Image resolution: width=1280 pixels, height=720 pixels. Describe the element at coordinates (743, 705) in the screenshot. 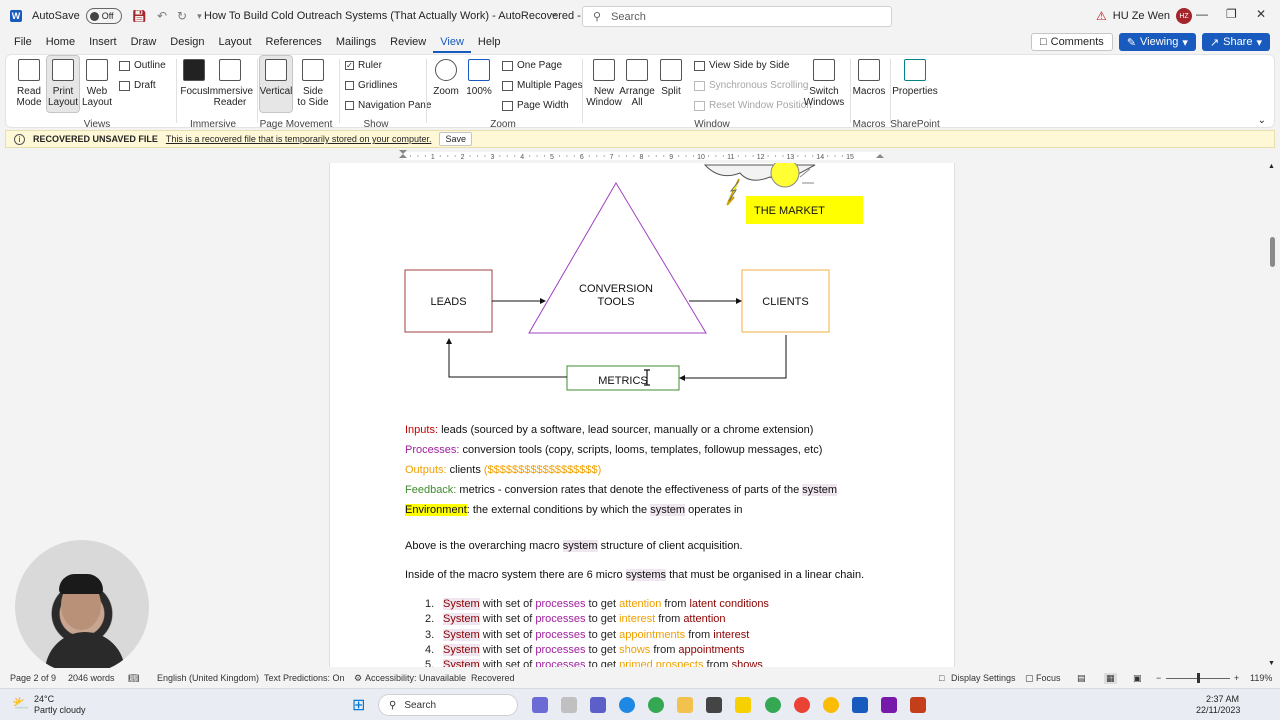

I see `sticky-notes-icon` at that location.